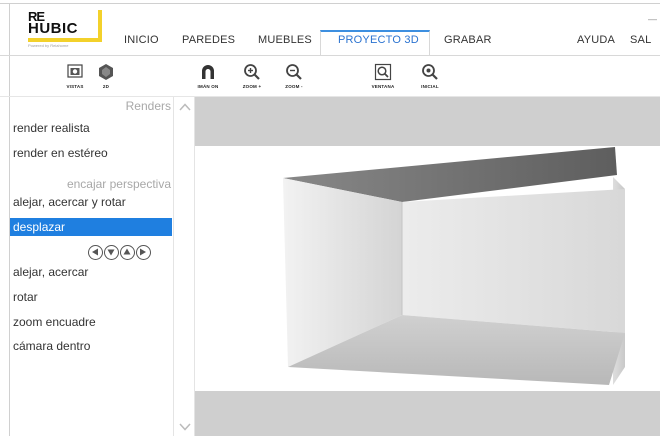  I want to click on tool-label: 2D, so click(106, 86).